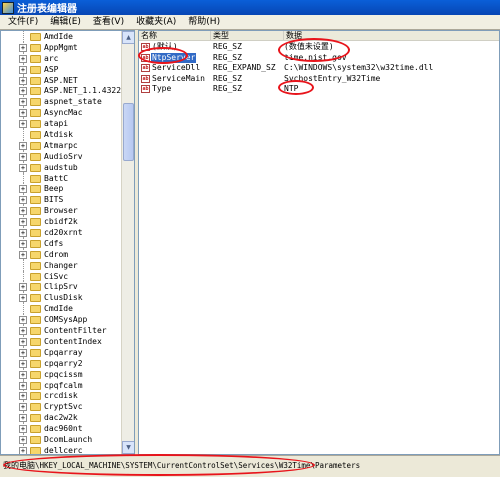 This screenshot has width=500, height=477. What do you see at coordinates (250, 7) in the screenshot?
I see `title-bar: 注册表编辑器` at bounding box center [250, 7].